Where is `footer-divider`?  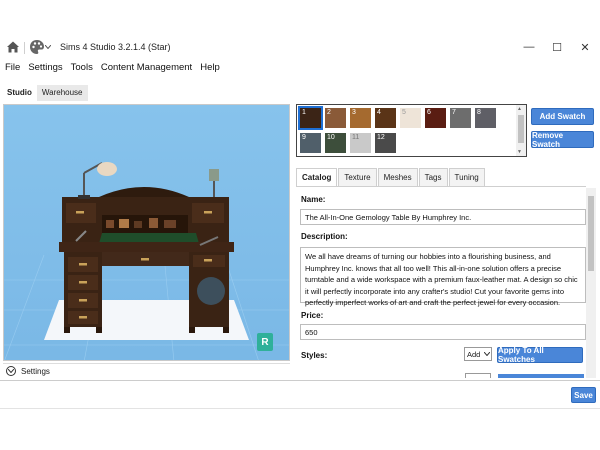 footer-divider is located at coordinates (300, 380).